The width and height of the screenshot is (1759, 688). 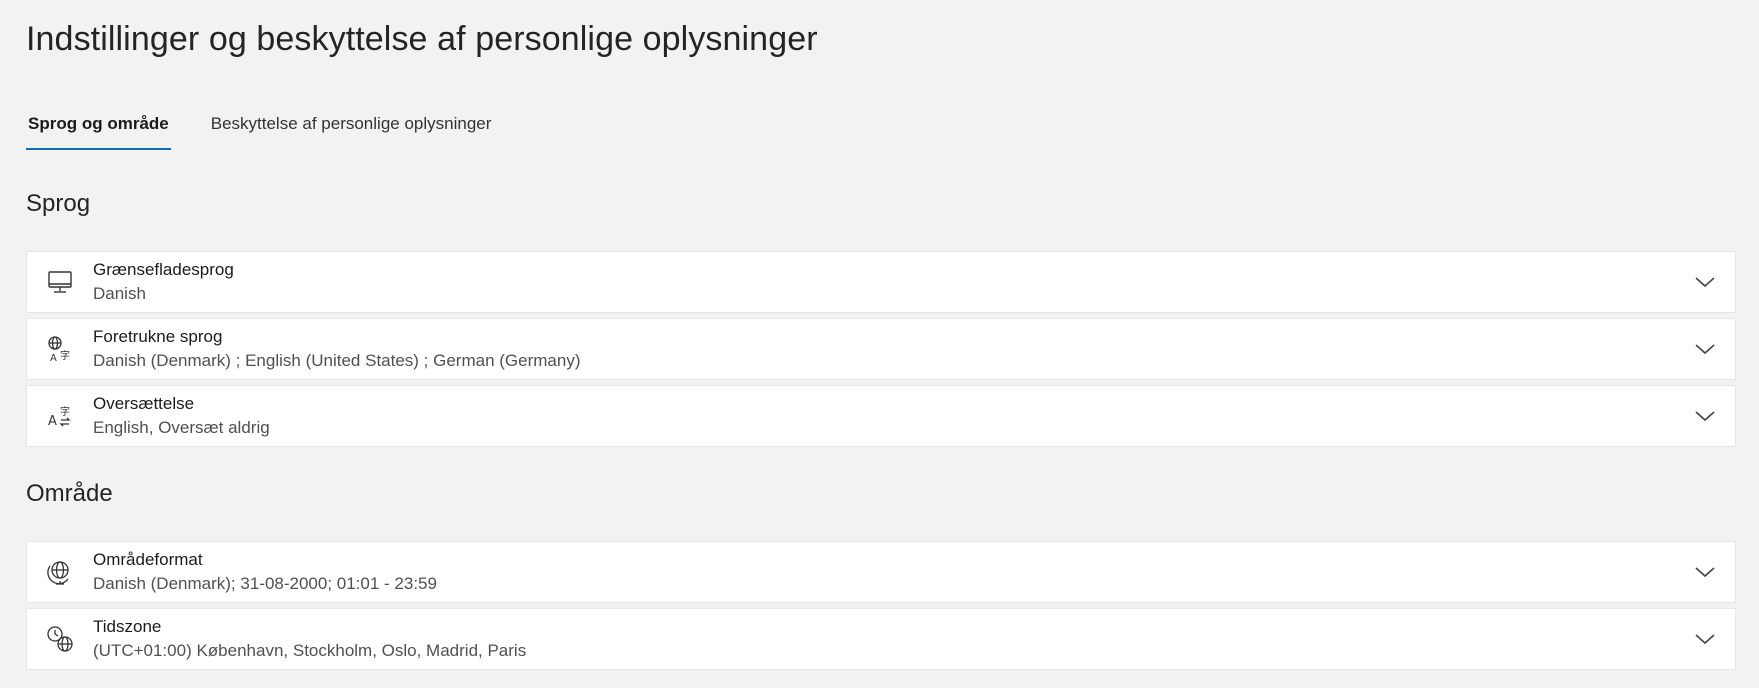 I want to click on globe-stand-icon, so click(x=60, y=572).